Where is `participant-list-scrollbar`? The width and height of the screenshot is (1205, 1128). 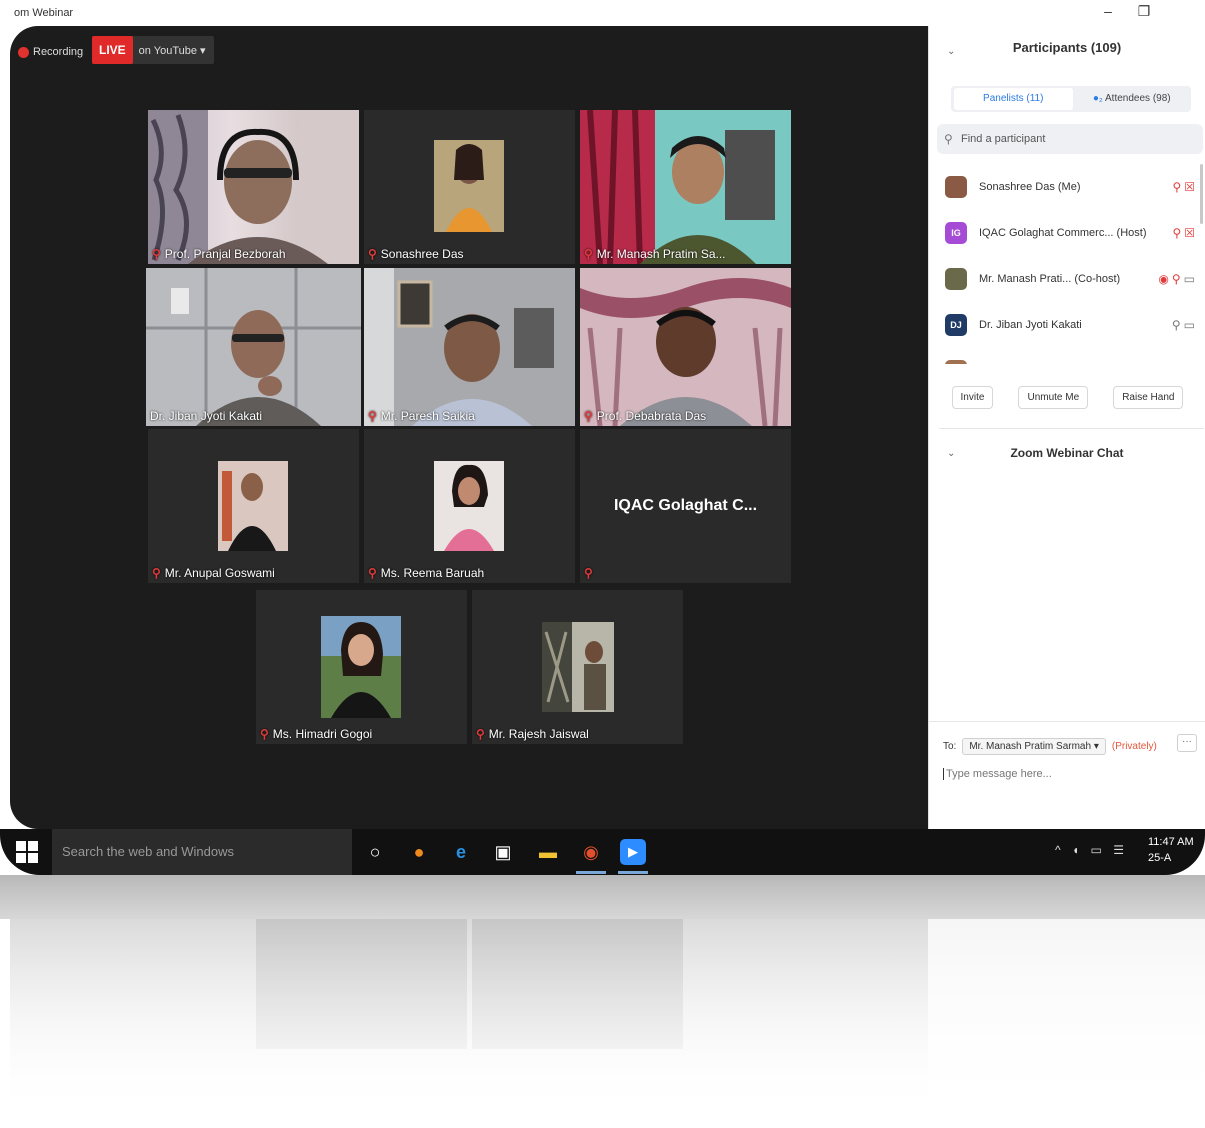
participant-list-scrollbar is located at coordinates (1201, 194).